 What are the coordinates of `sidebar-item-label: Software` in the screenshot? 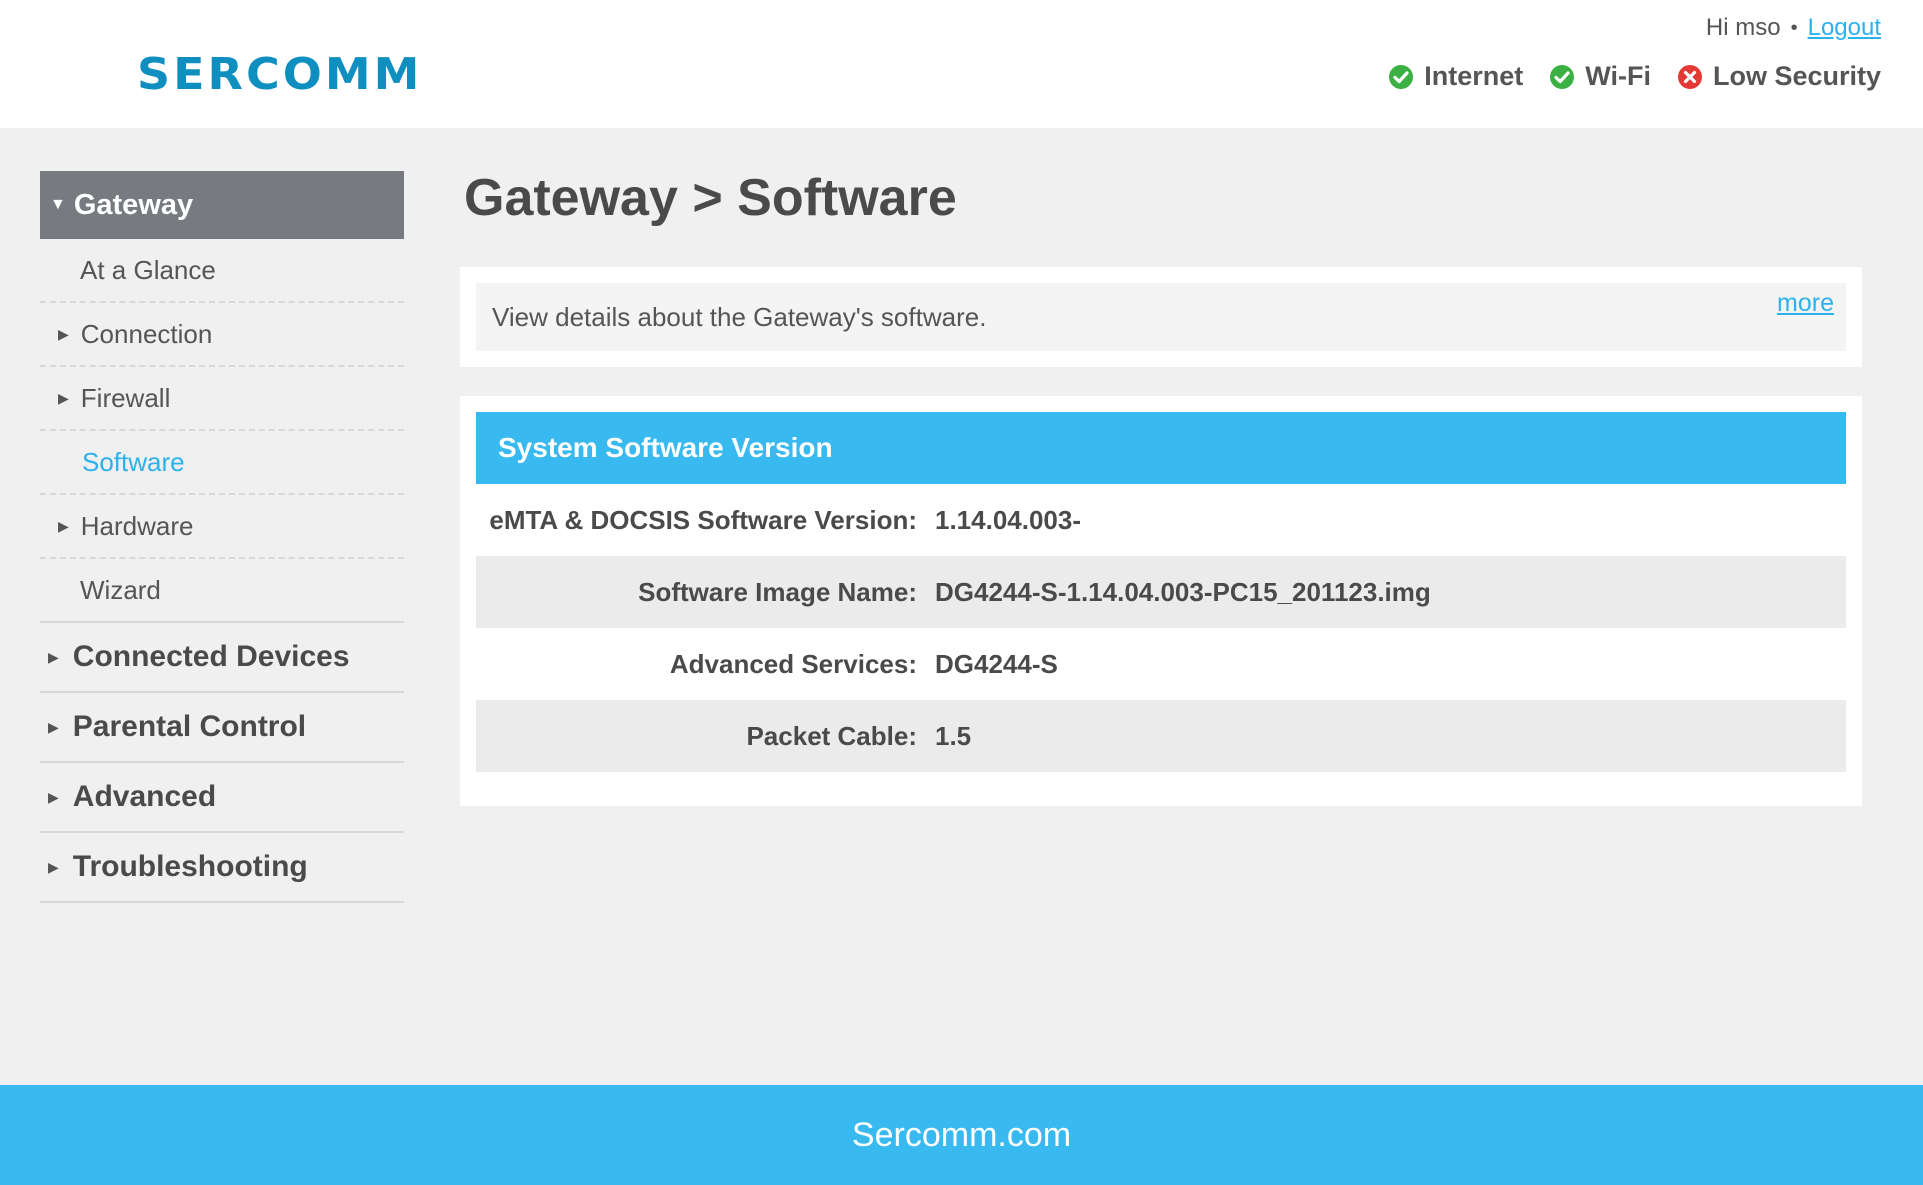 It's located at (133, 461).